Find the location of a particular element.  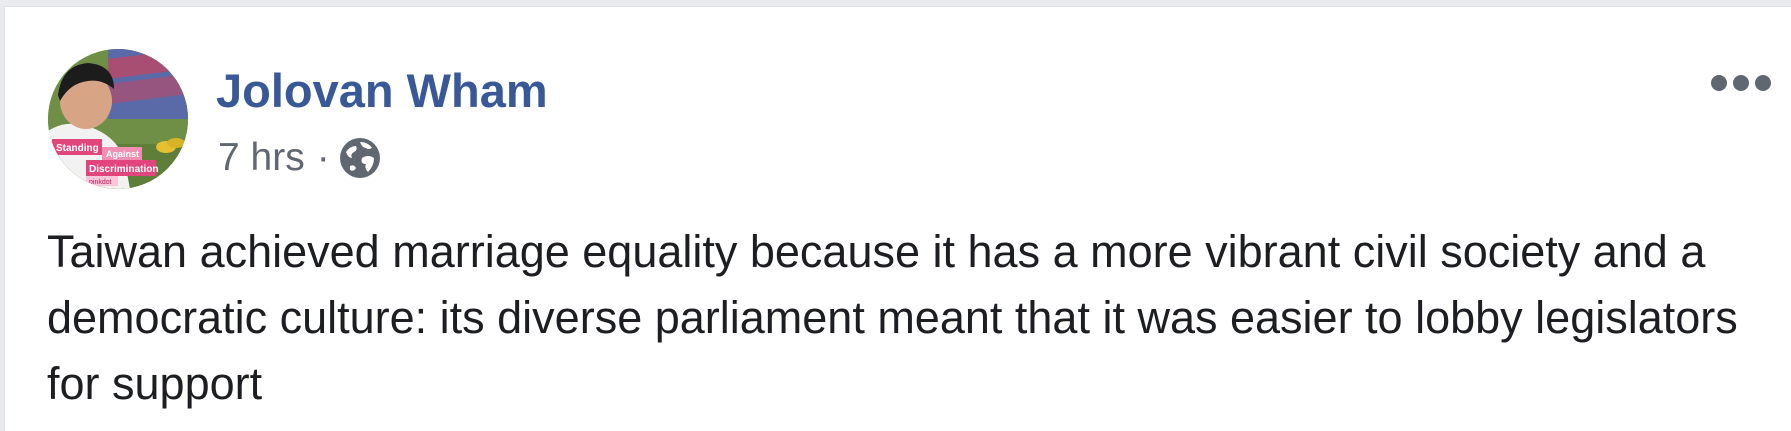

more-options-icon is located at coordinates (1741, 83).